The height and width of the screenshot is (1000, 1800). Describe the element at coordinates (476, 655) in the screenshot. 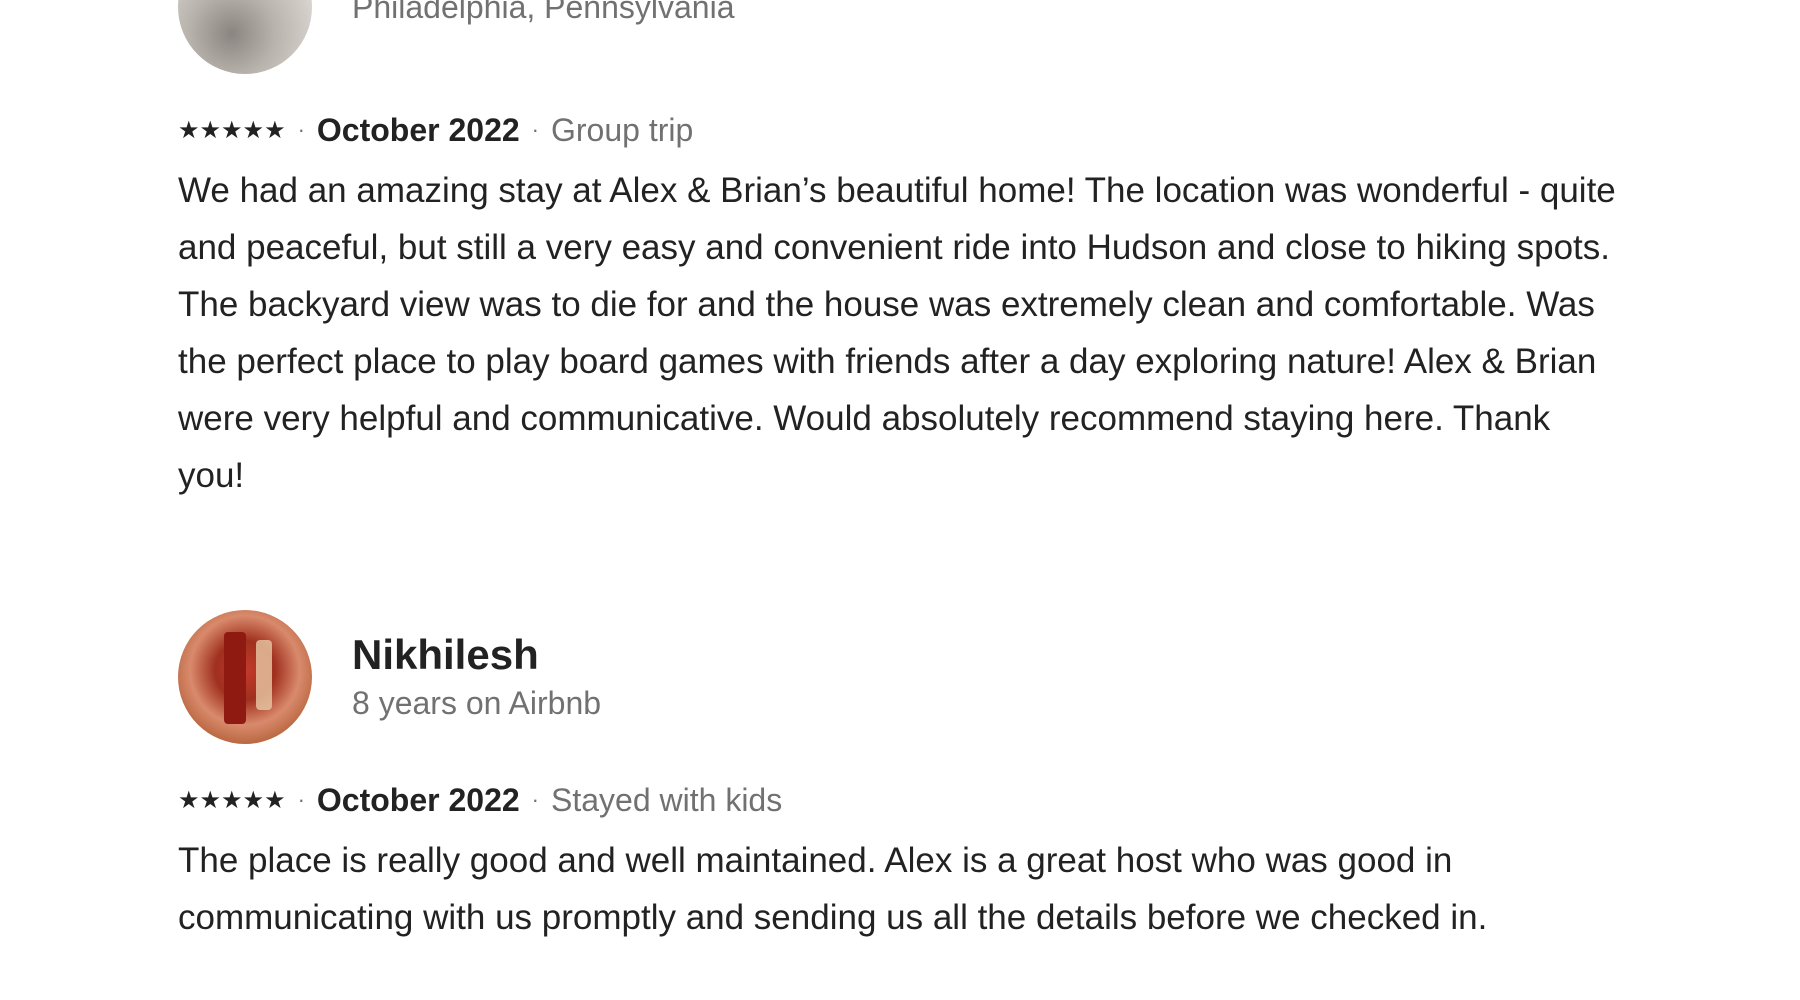

I see `reviewer-name: Nikhilesh` at that location.